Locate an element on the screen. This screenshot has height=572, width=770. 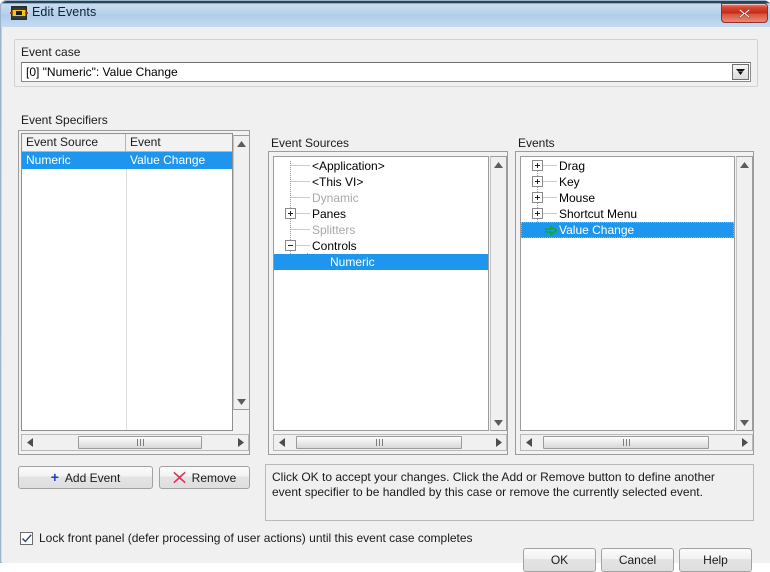
checkmark-icon is located at coordinates (26, 538).